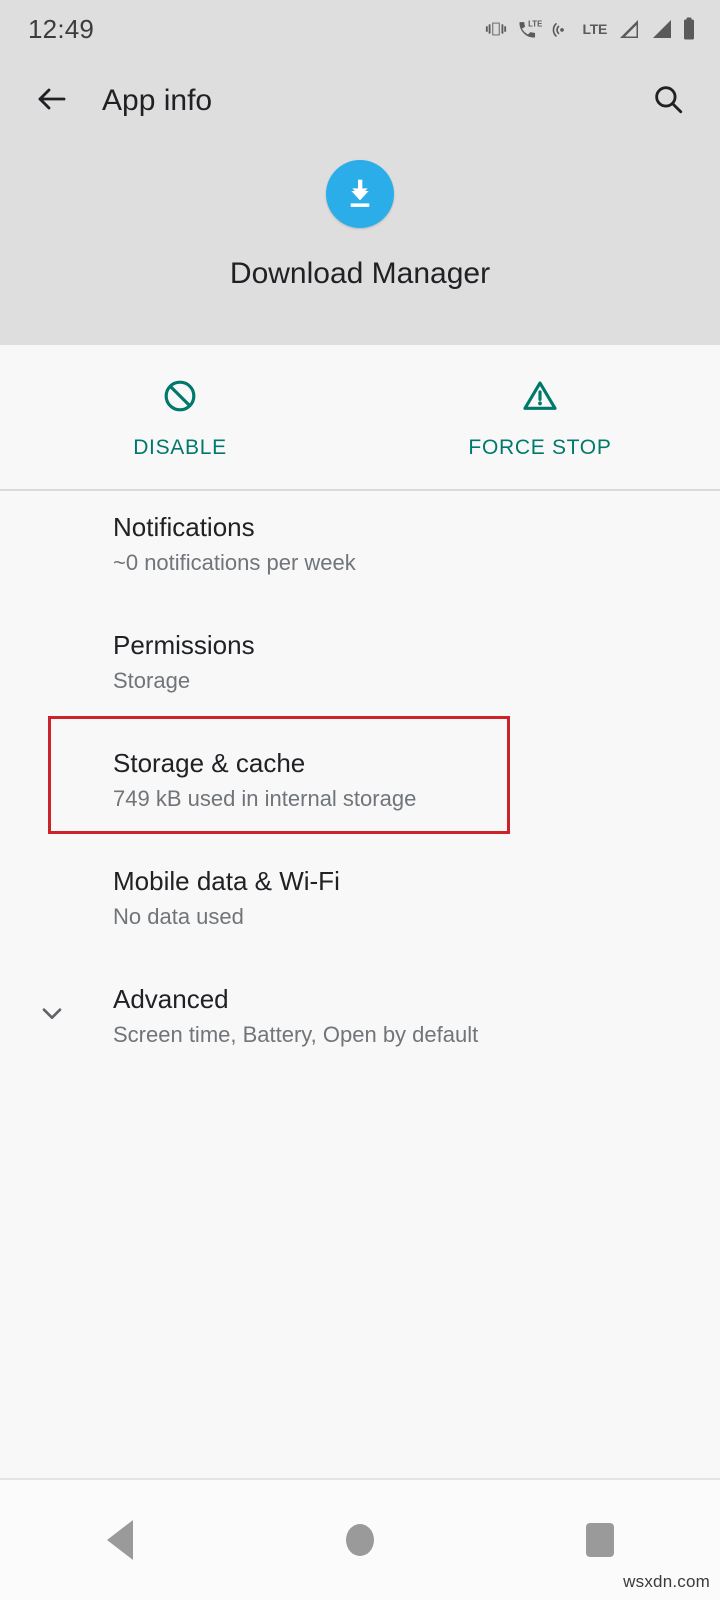 The height and width of the screenshot is (1600, 720). Describe the element at coordinates (689, 29) in the screenshot. I see `battery-icon` at that location.